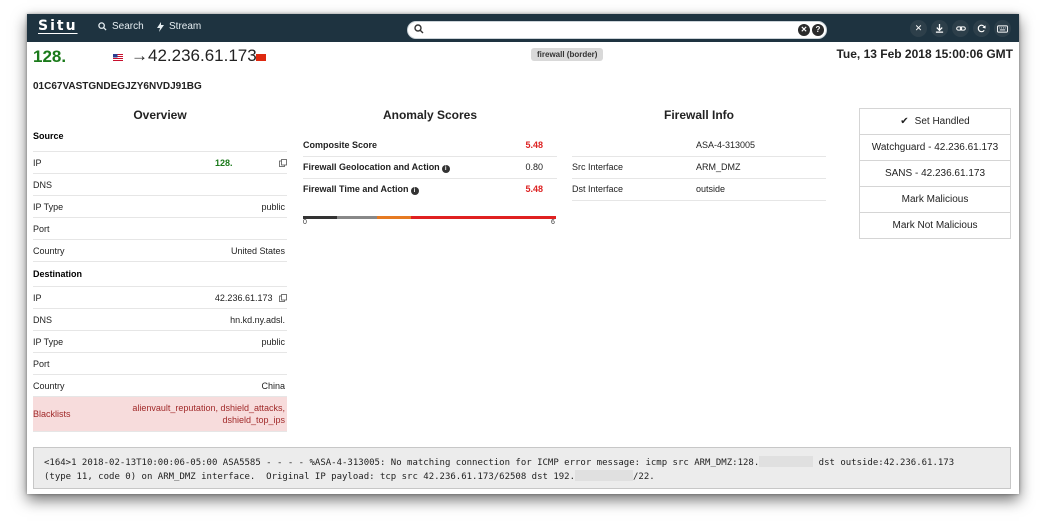  I want to click on geolocation-score-row: Firewall Geolocation and Action i 0.80, so click(430, 168).